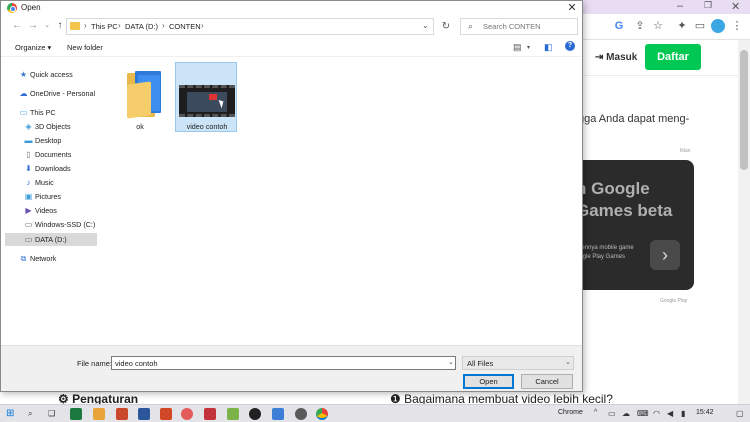 The image size is (750, 422). I want to click on word-icon, so click(144, 414).